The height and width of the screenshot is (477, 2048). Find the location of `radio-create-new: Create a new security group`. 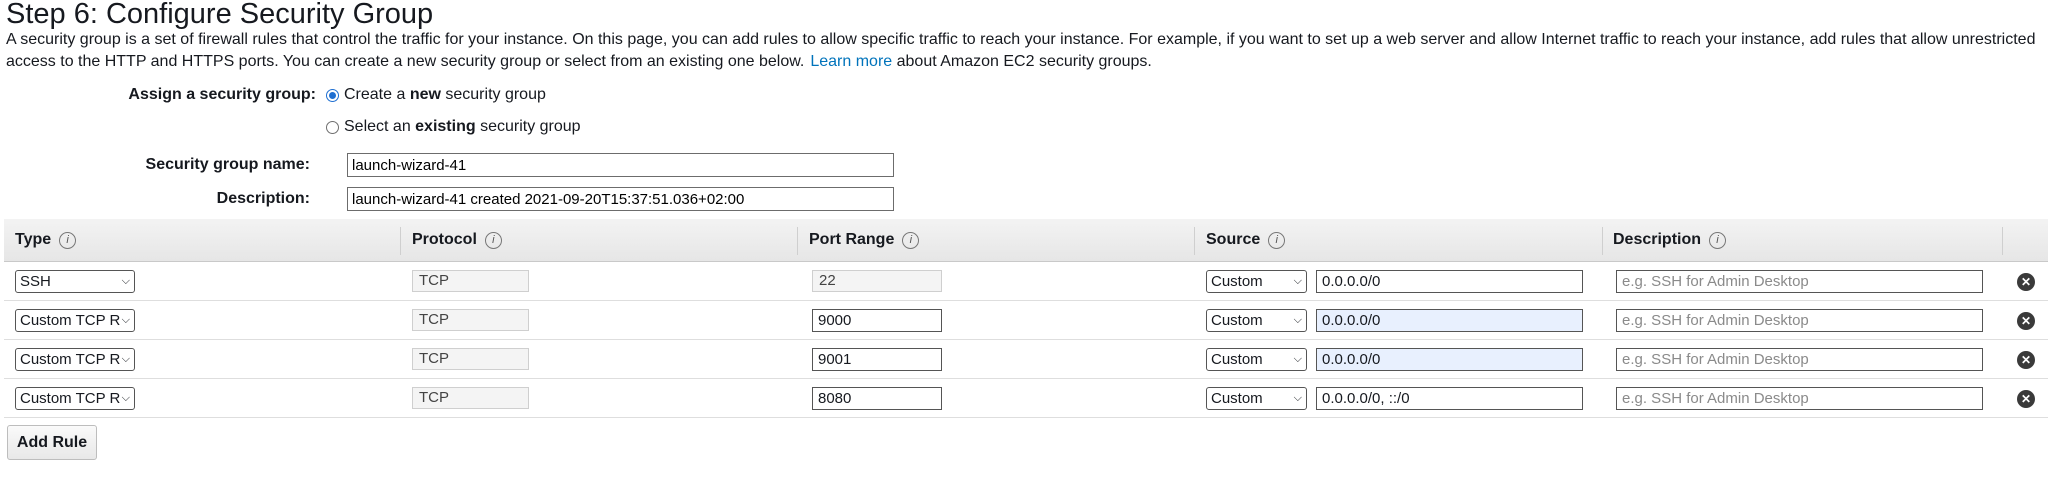

radio-create-new: Create a new security group is located at coordinates (436, 95).